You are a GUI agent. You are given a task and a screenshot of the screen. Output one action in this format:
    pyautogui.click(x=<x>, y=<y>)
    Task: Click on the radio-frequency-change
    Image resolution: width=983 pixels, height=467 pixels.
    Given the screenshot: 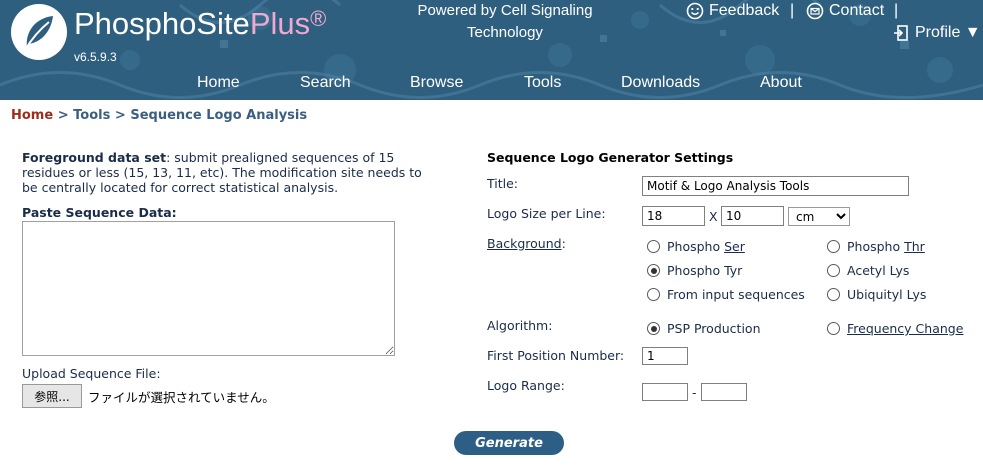 What is the action you would take?
    pyautogui.click(x=833, y=328)
    